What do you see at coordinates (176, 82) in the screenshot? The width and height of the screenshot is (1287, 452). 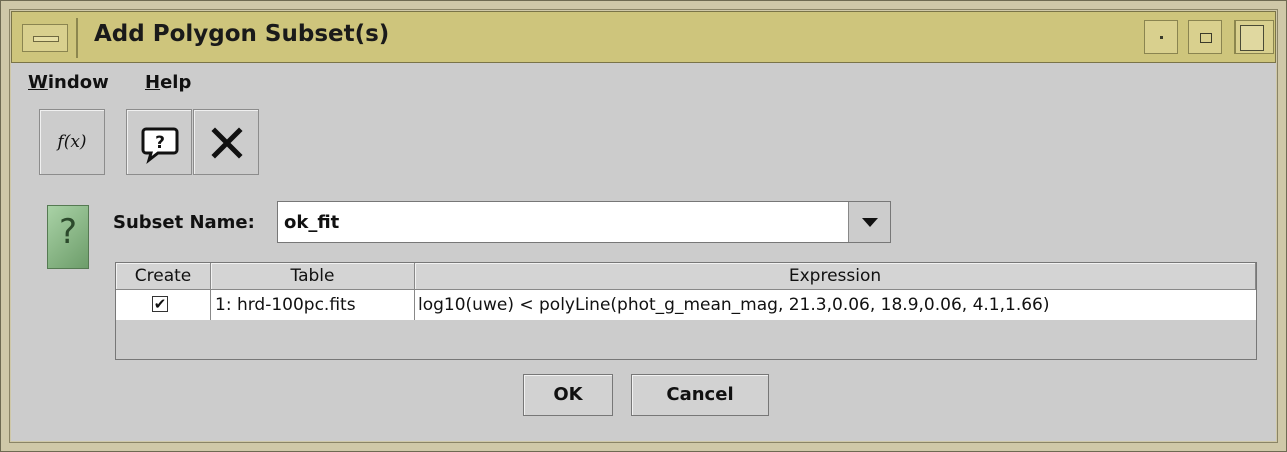 I see `menu-help-label: elp` at bounding box center [176, 82].